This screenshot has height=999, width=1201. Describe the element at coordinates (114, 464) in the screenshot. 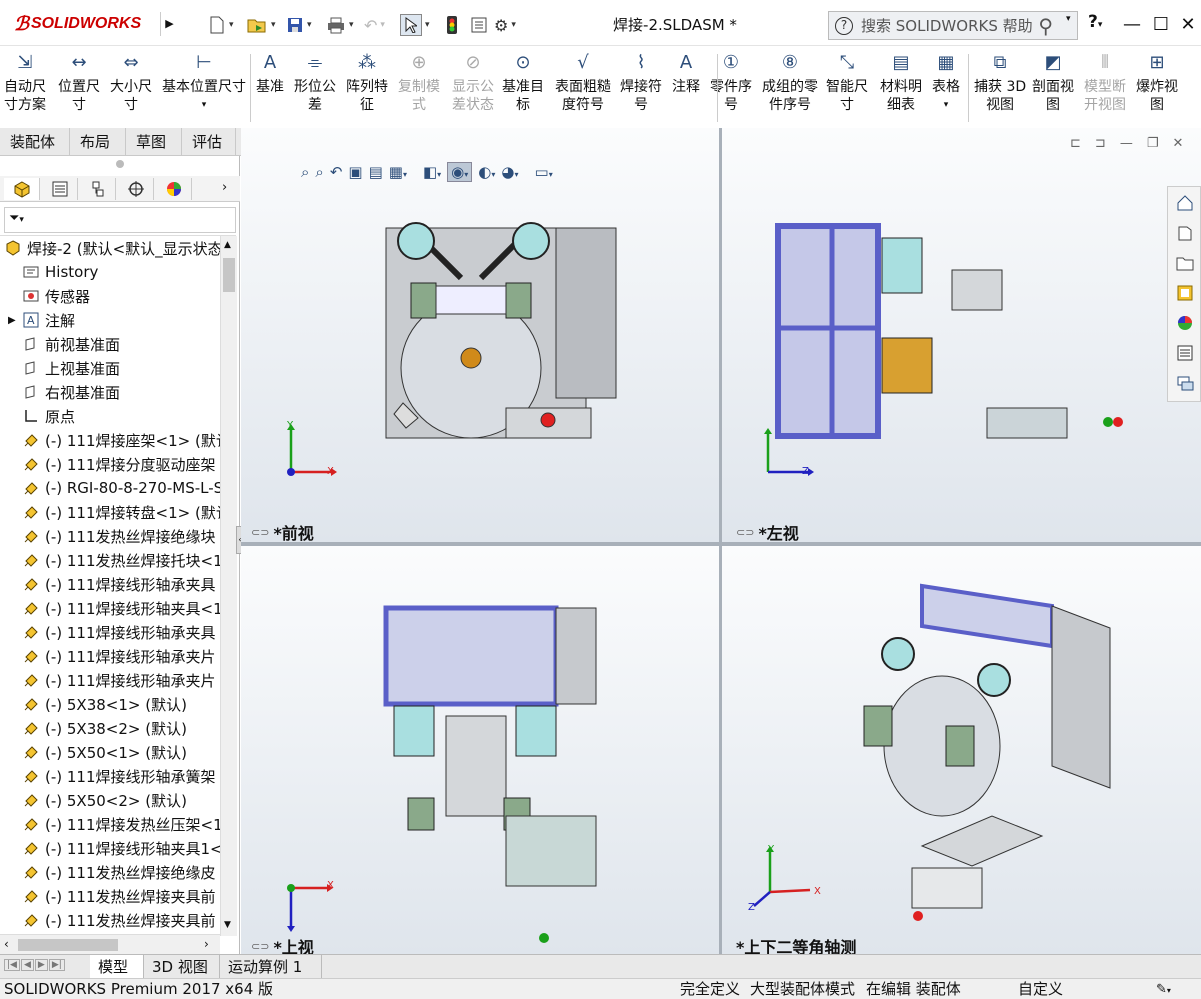

I see `tree-item-component: (-) 111焊接分度驱动座架` at that location.